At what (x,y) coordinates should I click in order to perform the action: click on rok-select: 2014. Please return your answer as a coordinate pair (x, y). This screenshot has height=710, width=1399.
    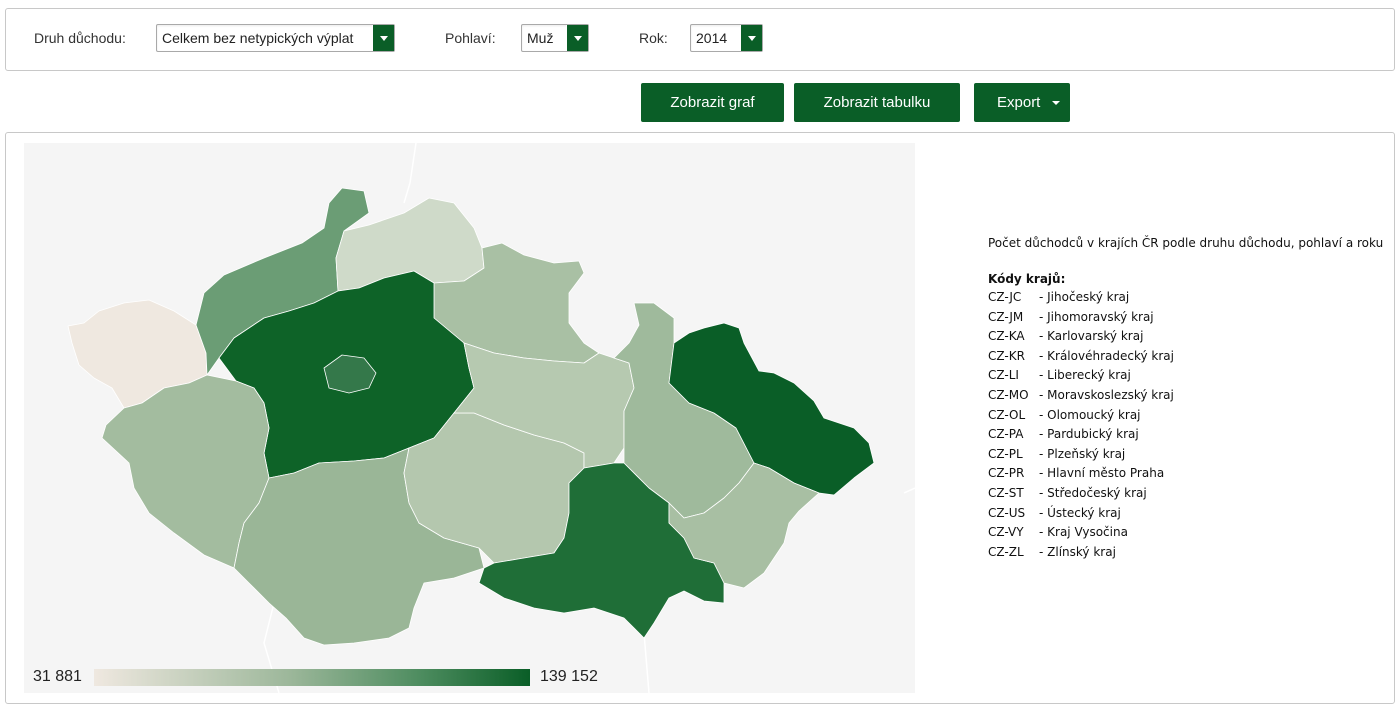
    Looking at the image, I should click on (726, 38).